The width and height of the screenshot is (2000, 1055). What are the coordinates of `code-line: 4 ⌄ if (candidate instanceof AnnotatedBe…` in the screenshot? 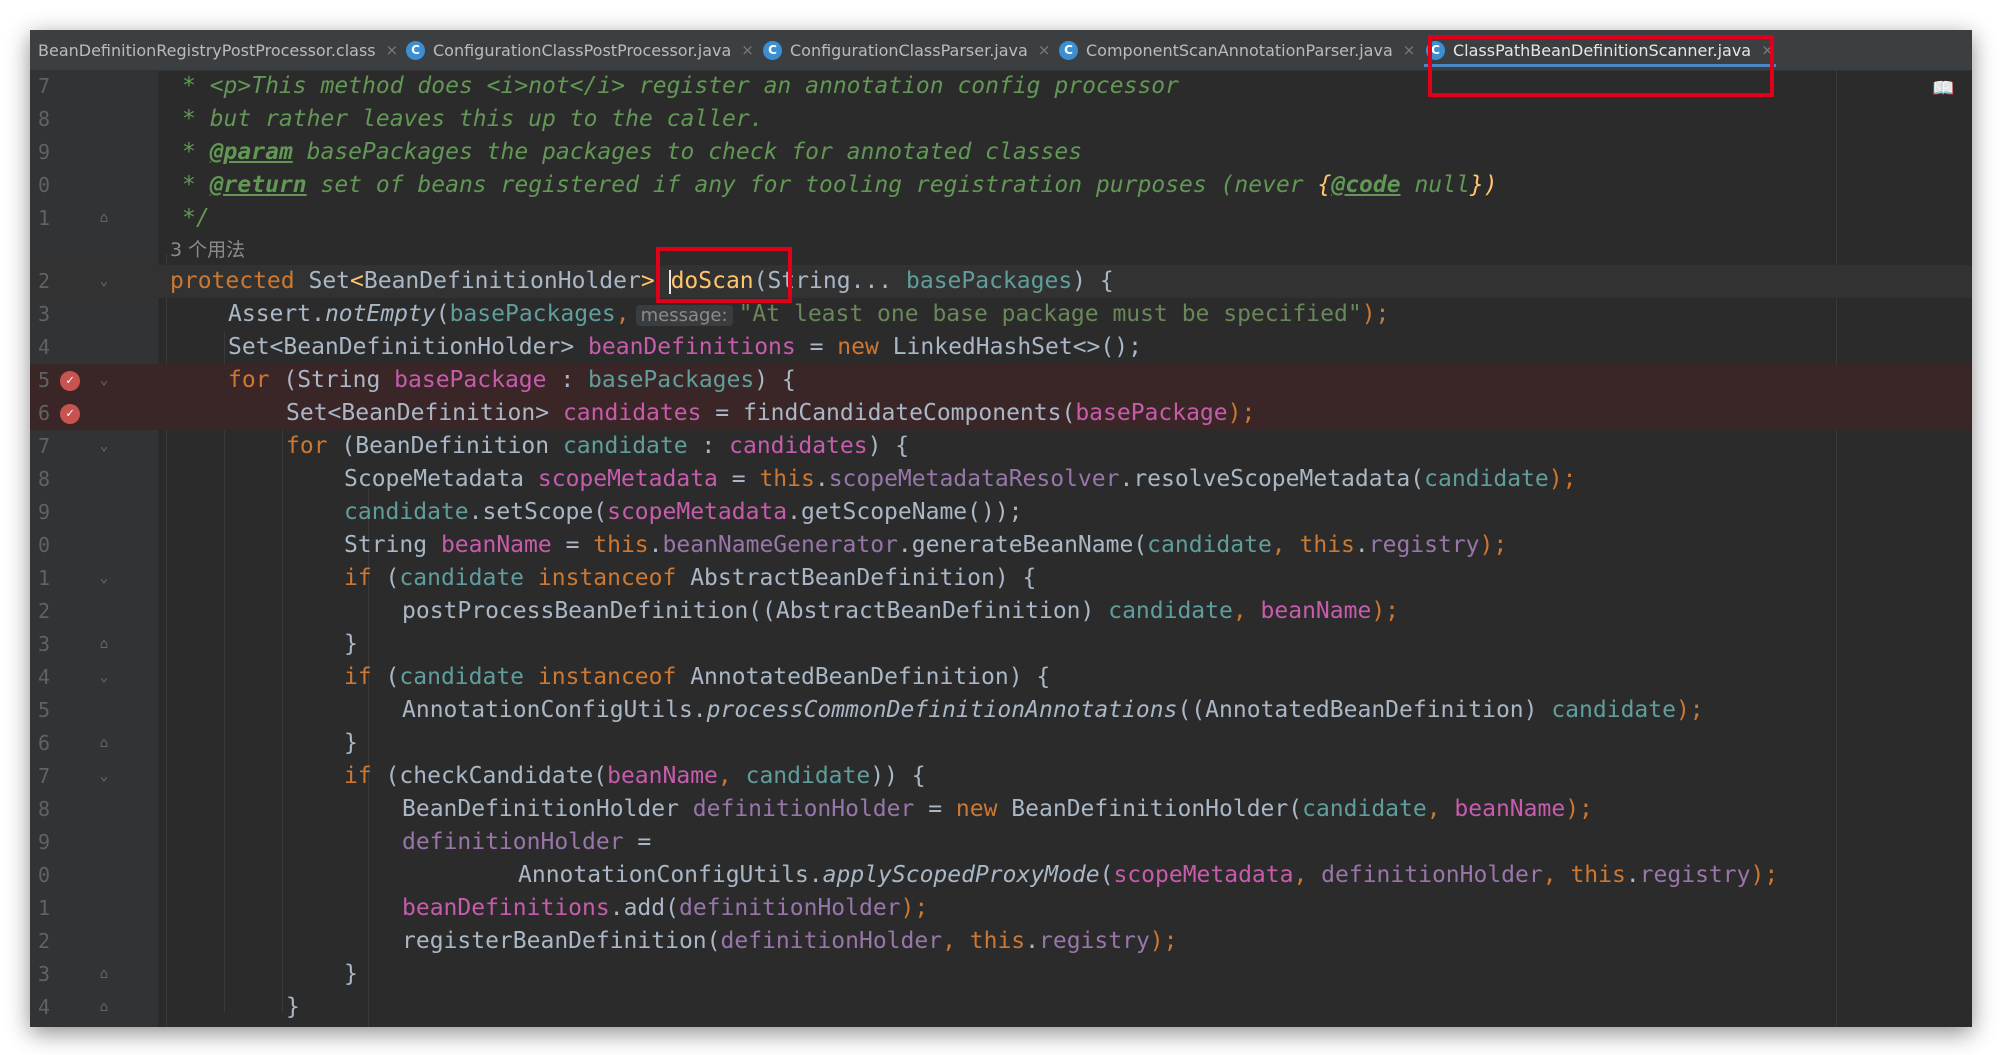 It's located at (1001, 677).